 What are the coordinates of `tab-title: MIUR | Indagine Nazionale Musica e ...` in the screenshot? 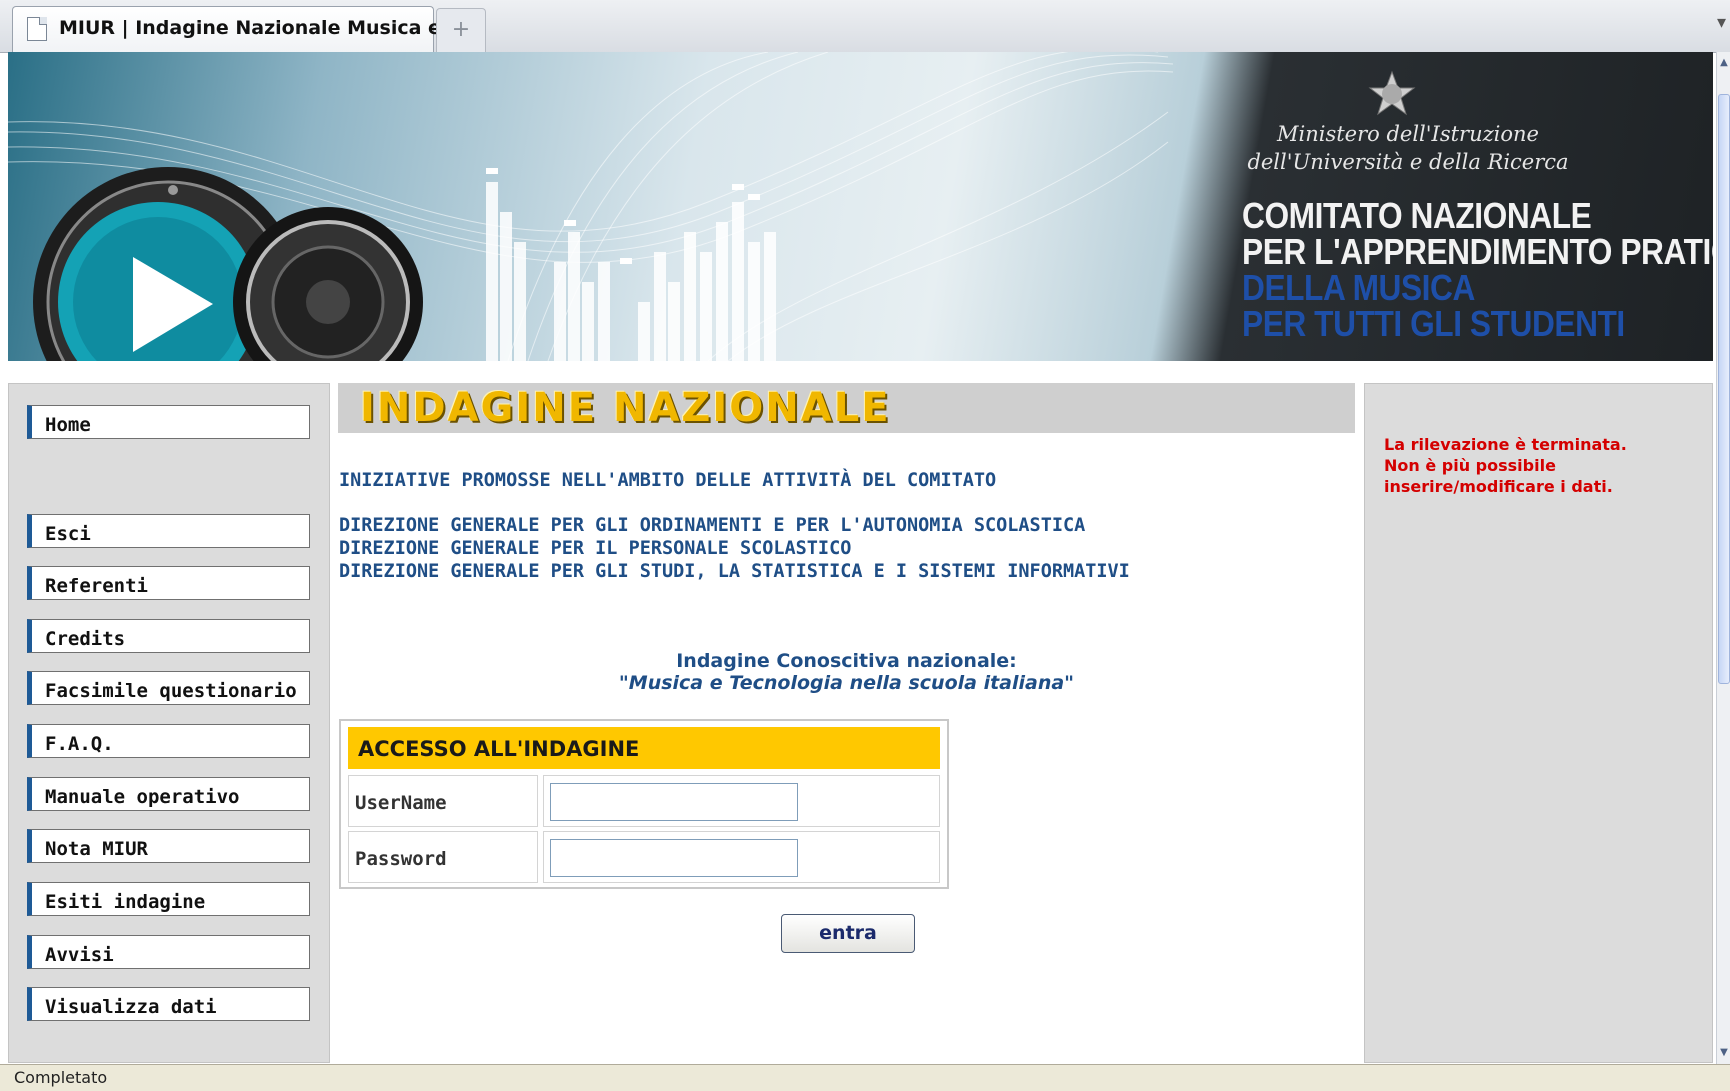 It's located at (264, 28).